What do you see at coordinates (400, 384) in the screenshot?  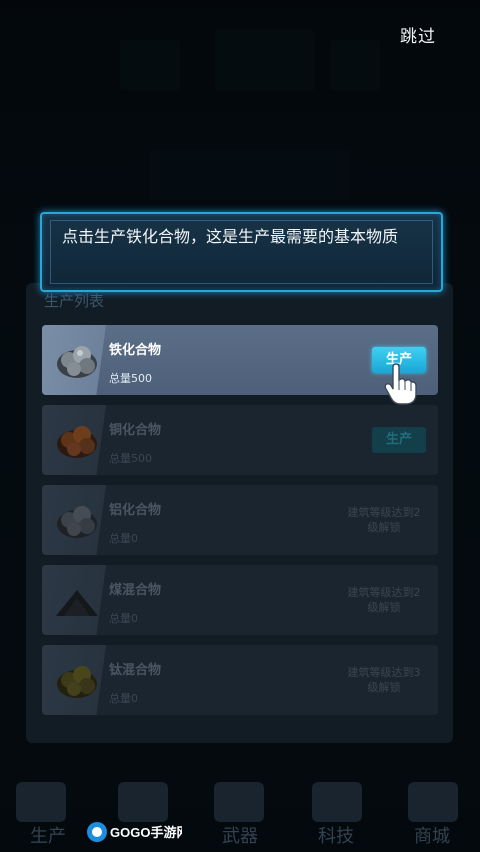 I see `pointer-hand-icon` at bounding box center [400, 384].